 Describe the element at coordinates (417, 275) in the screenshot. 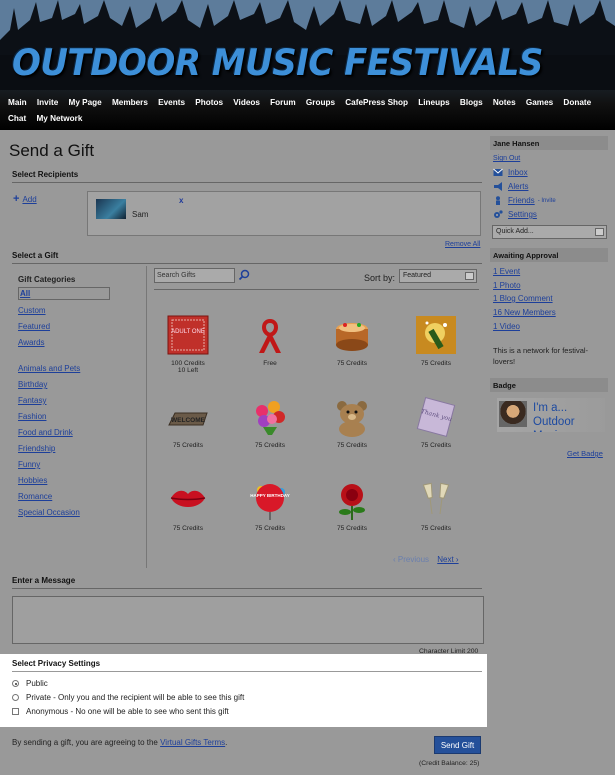

I see `sort-by-value: Featured` at that location.